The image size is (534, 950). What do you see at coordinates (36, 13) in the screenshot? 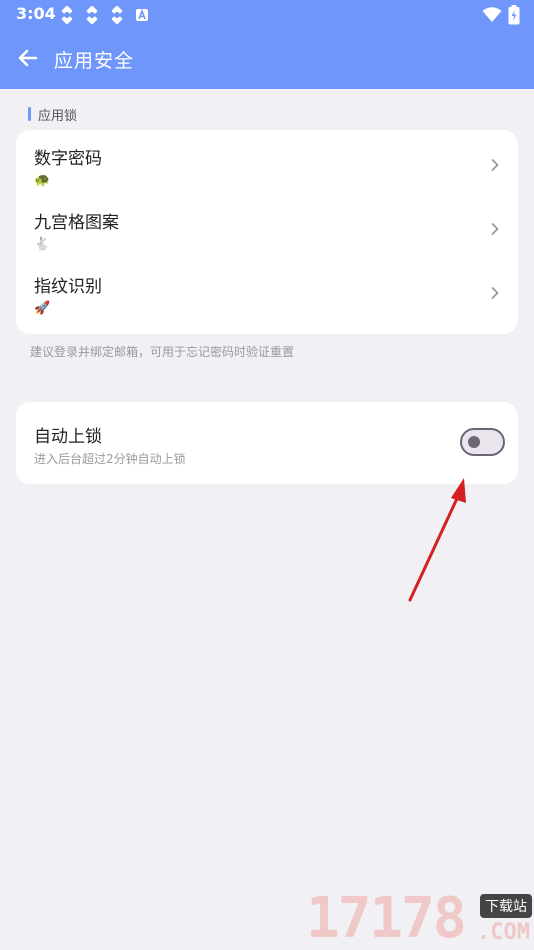
I see `status-time: 3:04` at bounding box center [36, 13].